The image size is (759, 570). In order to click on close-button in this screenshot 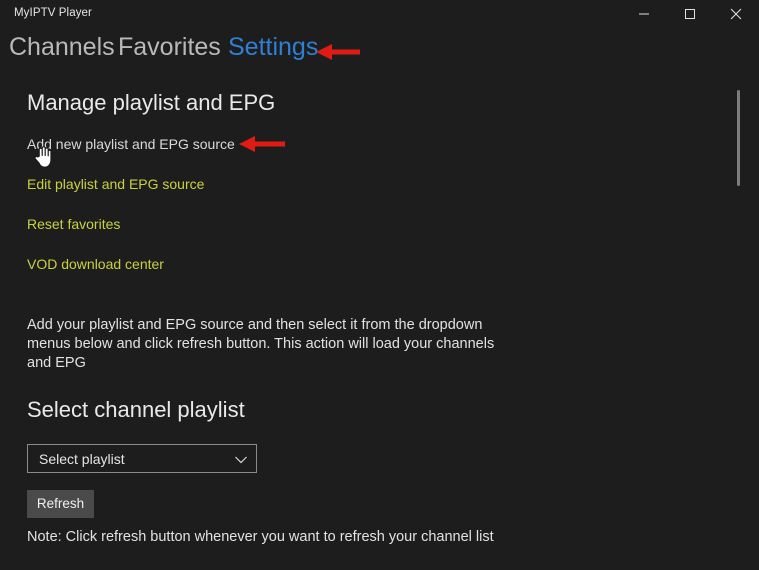, I will do `click(736, 14)`.